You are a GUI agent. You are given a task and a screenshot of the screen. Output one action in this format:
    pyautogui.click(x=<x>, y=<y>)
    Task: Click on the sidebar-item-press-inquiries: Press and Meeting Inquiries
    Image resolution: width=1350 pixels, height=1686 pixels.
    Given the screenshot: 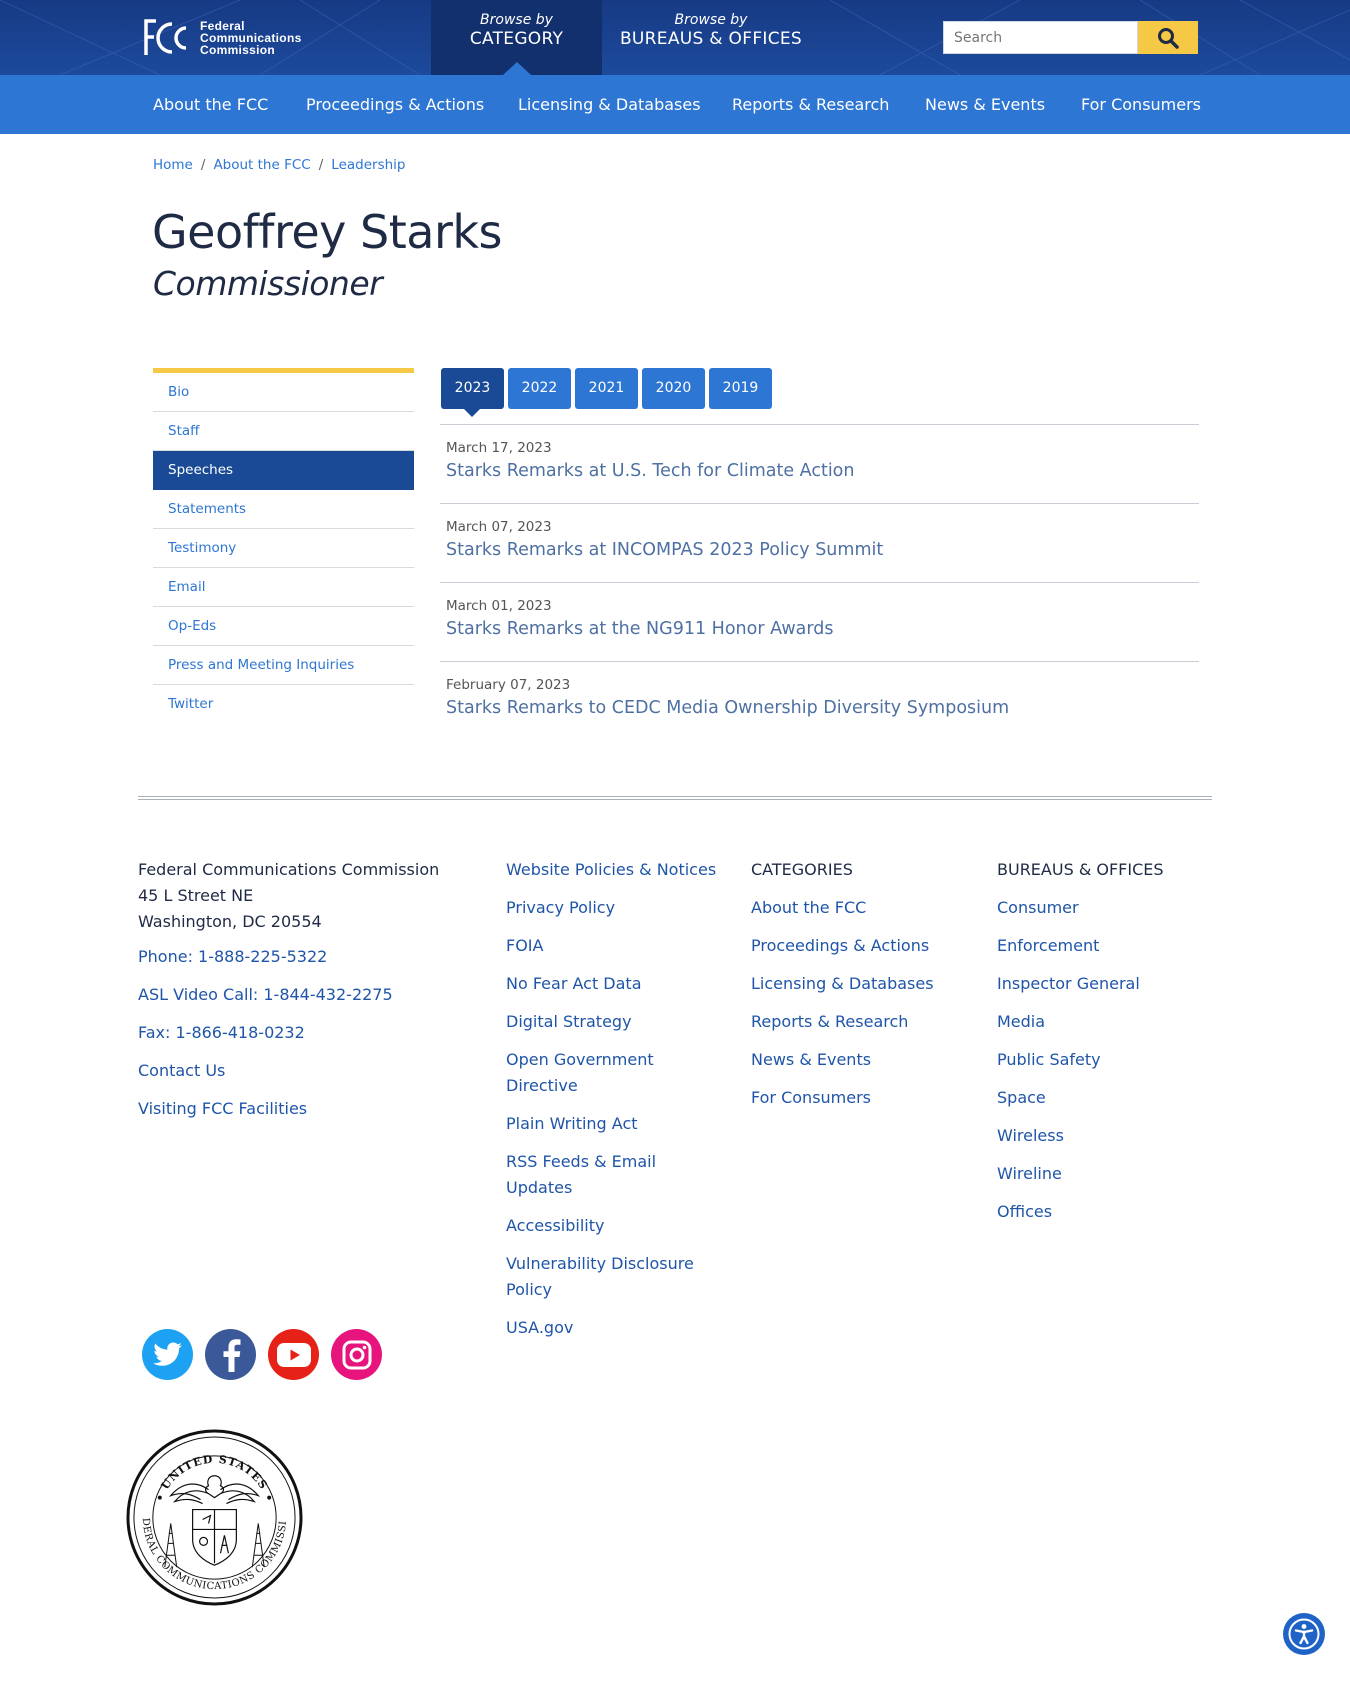 What is the action you would take?
    pyautogui.click(x=283, y=665)
    